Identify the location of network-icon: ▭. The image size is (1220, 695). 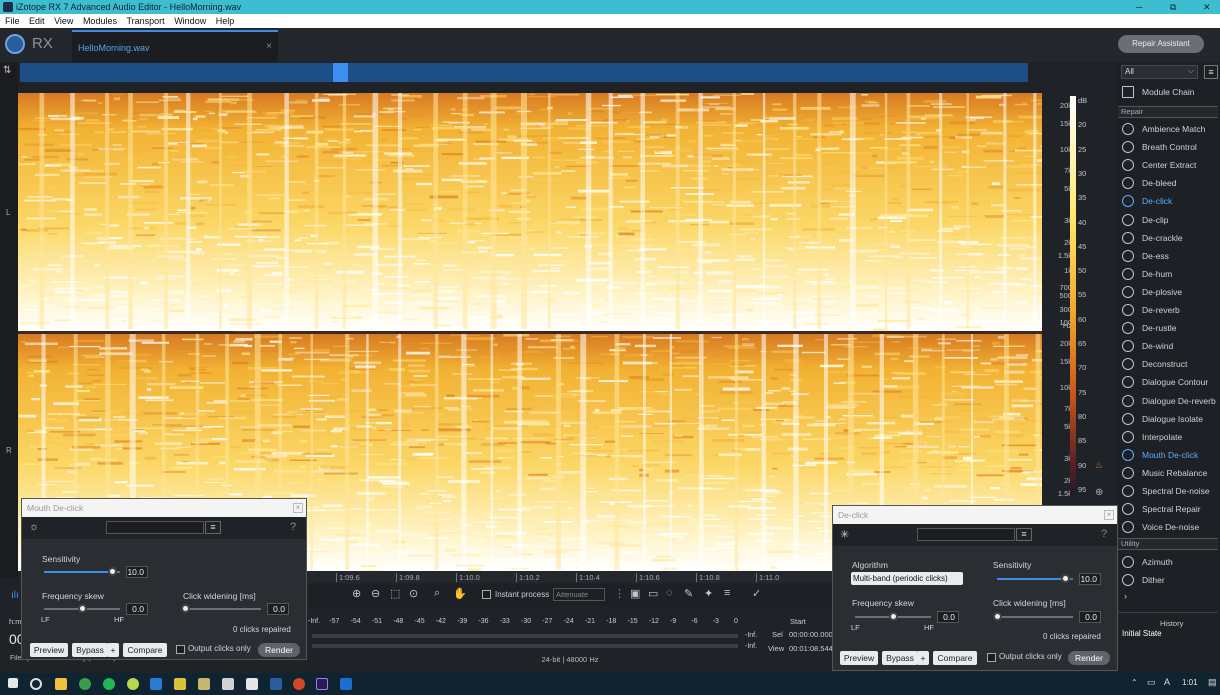
(1151, 682).